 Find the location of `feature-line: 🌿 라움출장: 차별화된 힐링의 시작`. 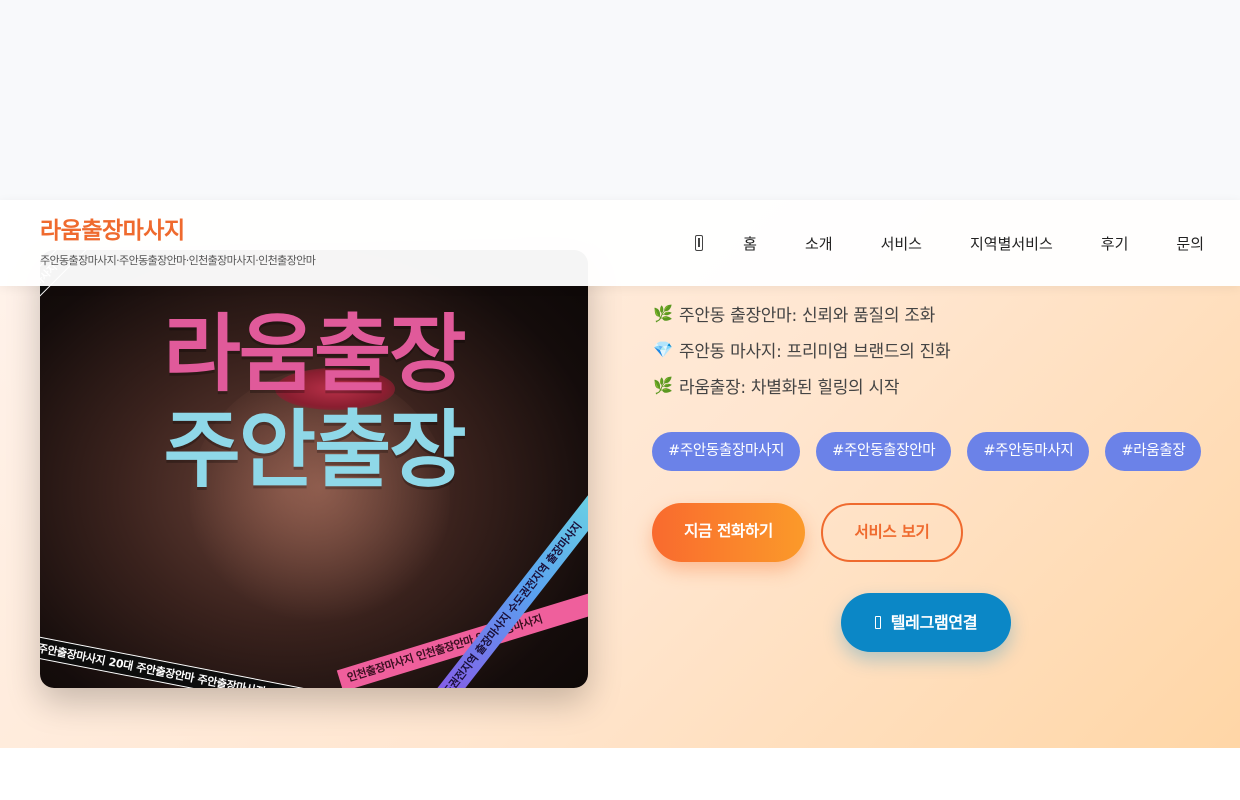

feature-line: 🌿 라움출장: 차별화된 힐링의 시작 is located at coordinates (801, 385).